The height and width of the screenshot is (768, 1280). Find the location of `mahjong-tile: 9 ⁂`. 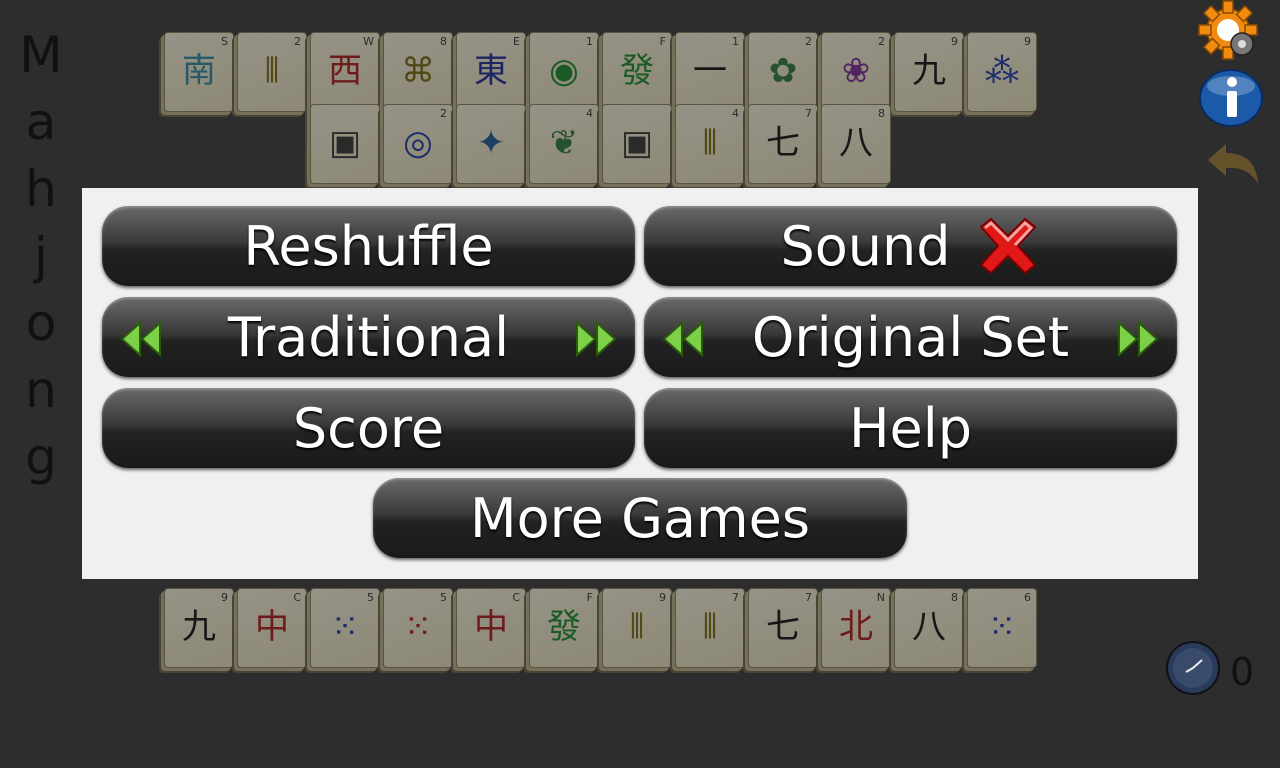

mahjong-tile: 9 ⁂ is located at coordinates (1002, 72).